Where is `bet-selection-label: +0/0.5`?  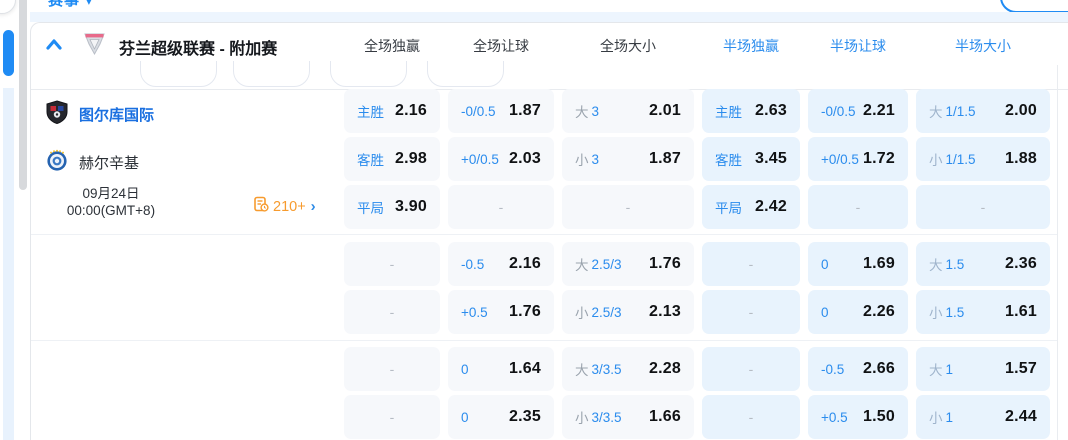 bet-selection-label: +0/0.5 is located at coordinates (840, 159).